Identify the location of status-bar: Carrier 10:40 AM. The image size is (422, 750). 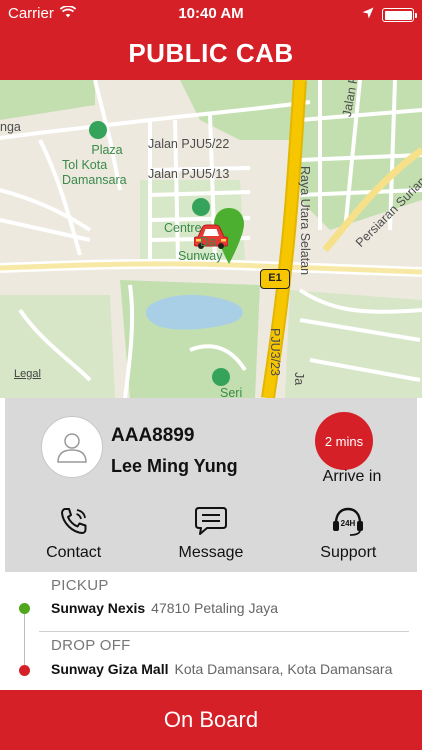
(211, 14).